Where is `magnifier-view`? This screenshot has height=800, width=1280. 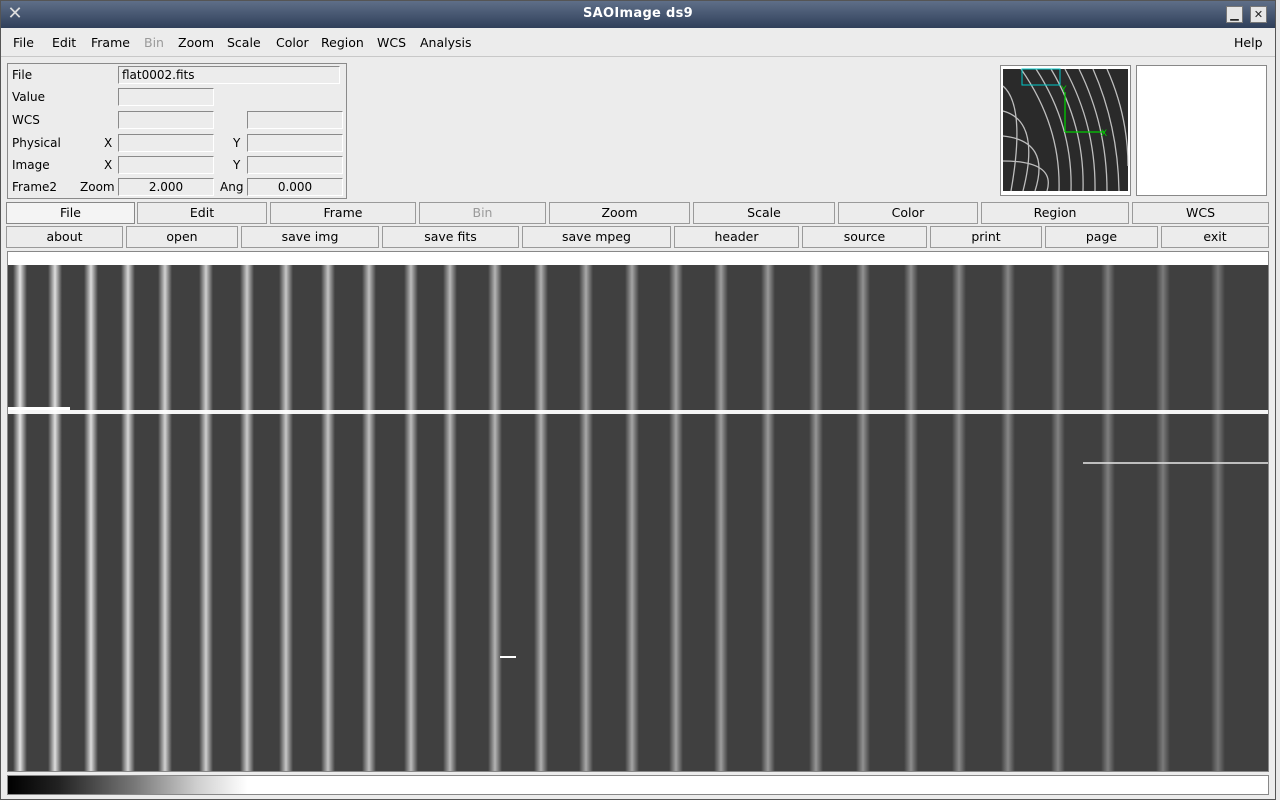 magnifier-view is located at coordinates (1201, 130).